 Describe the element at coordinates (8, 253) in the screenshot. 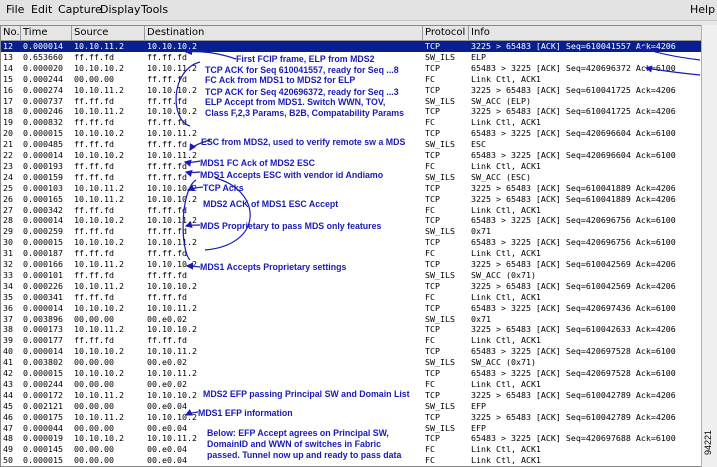

I see `cell-no: 31` at that location.